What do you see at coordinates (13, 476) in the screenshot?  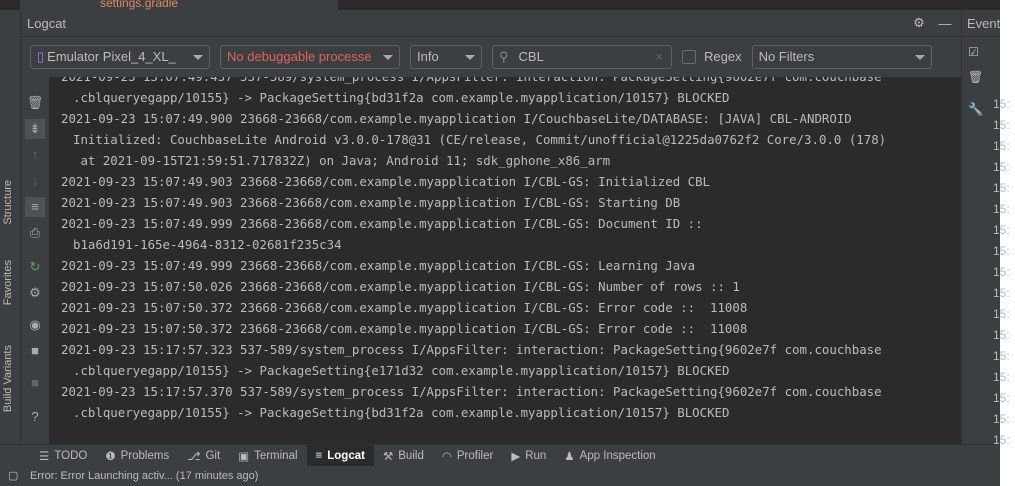 I see `status-icon: ▢` at bounding box center [13, 476].